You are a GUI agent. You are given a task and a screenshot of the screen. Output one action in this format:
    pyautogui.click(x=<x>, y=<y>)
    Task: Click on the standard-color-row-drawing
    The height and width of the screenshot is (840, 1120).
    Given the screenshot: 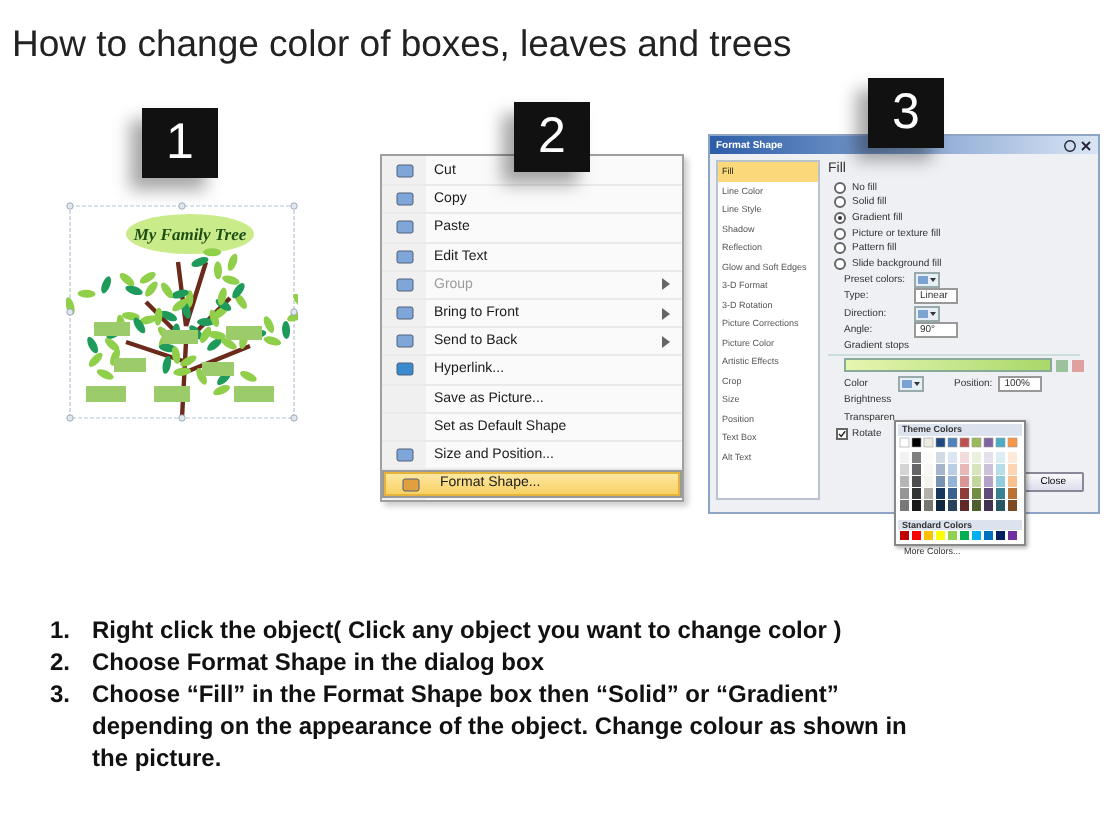 What is the action you would take?
    pyautogui.click(x=960, y=536)
    